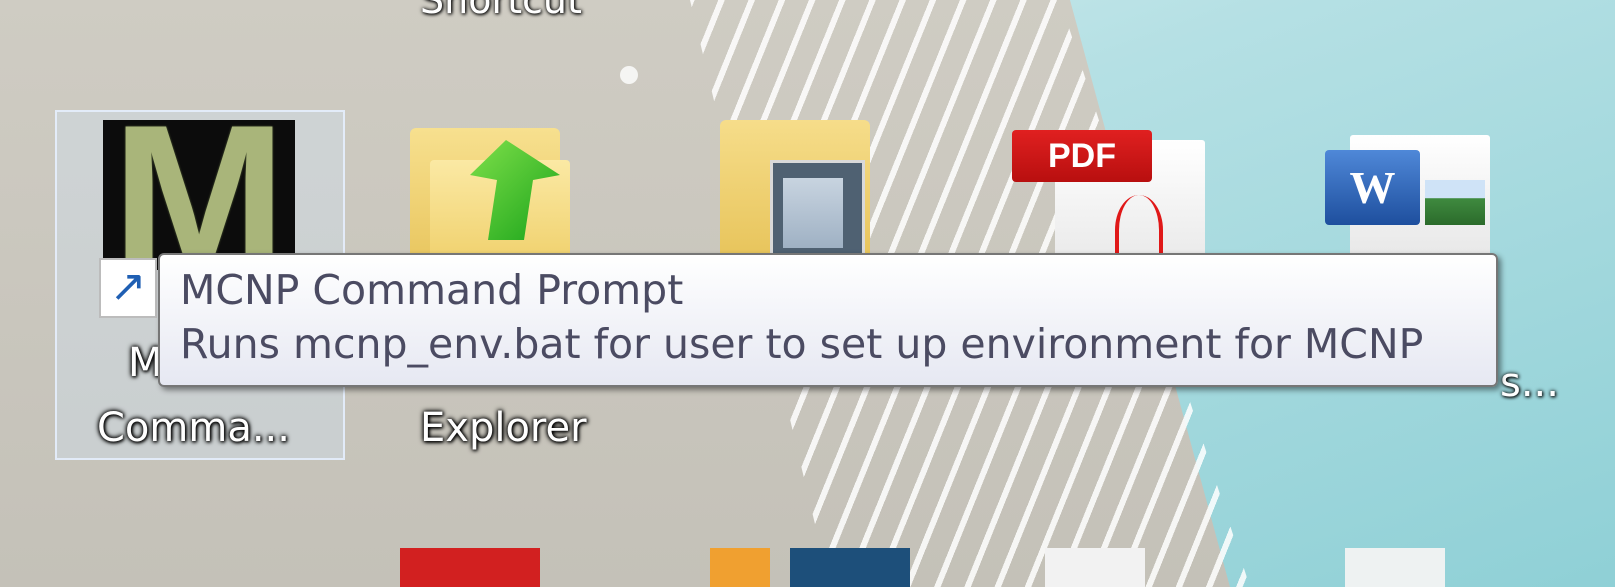 The height and width of the screenshot is (587, 1615). Describe the element at coordinates (1095, 567) in the screenshot. I see `bottom-white-icon` at that location.